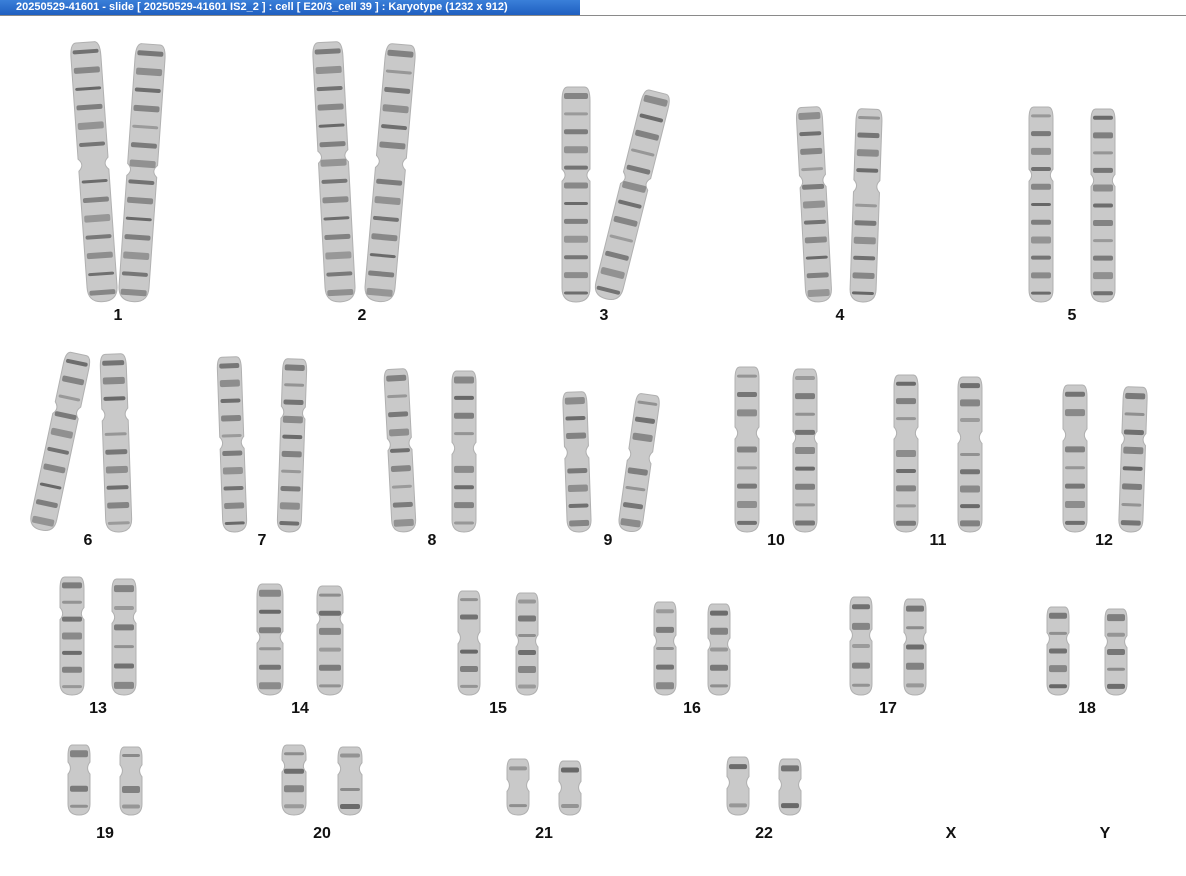 The image size is (1186, 876). What do you see at coordinates (1105, 833) in the screenshot?
I see `chromosome-label-y: Y` at bounding box center [1105, 833].